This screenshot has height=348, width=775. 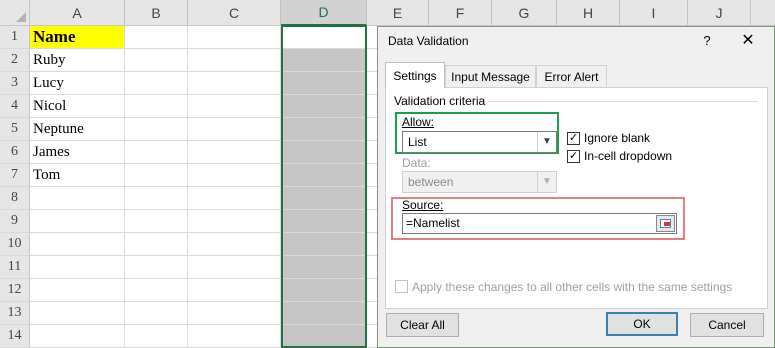 I want to click on row-header-14: 14, so click(x=15, y=336).